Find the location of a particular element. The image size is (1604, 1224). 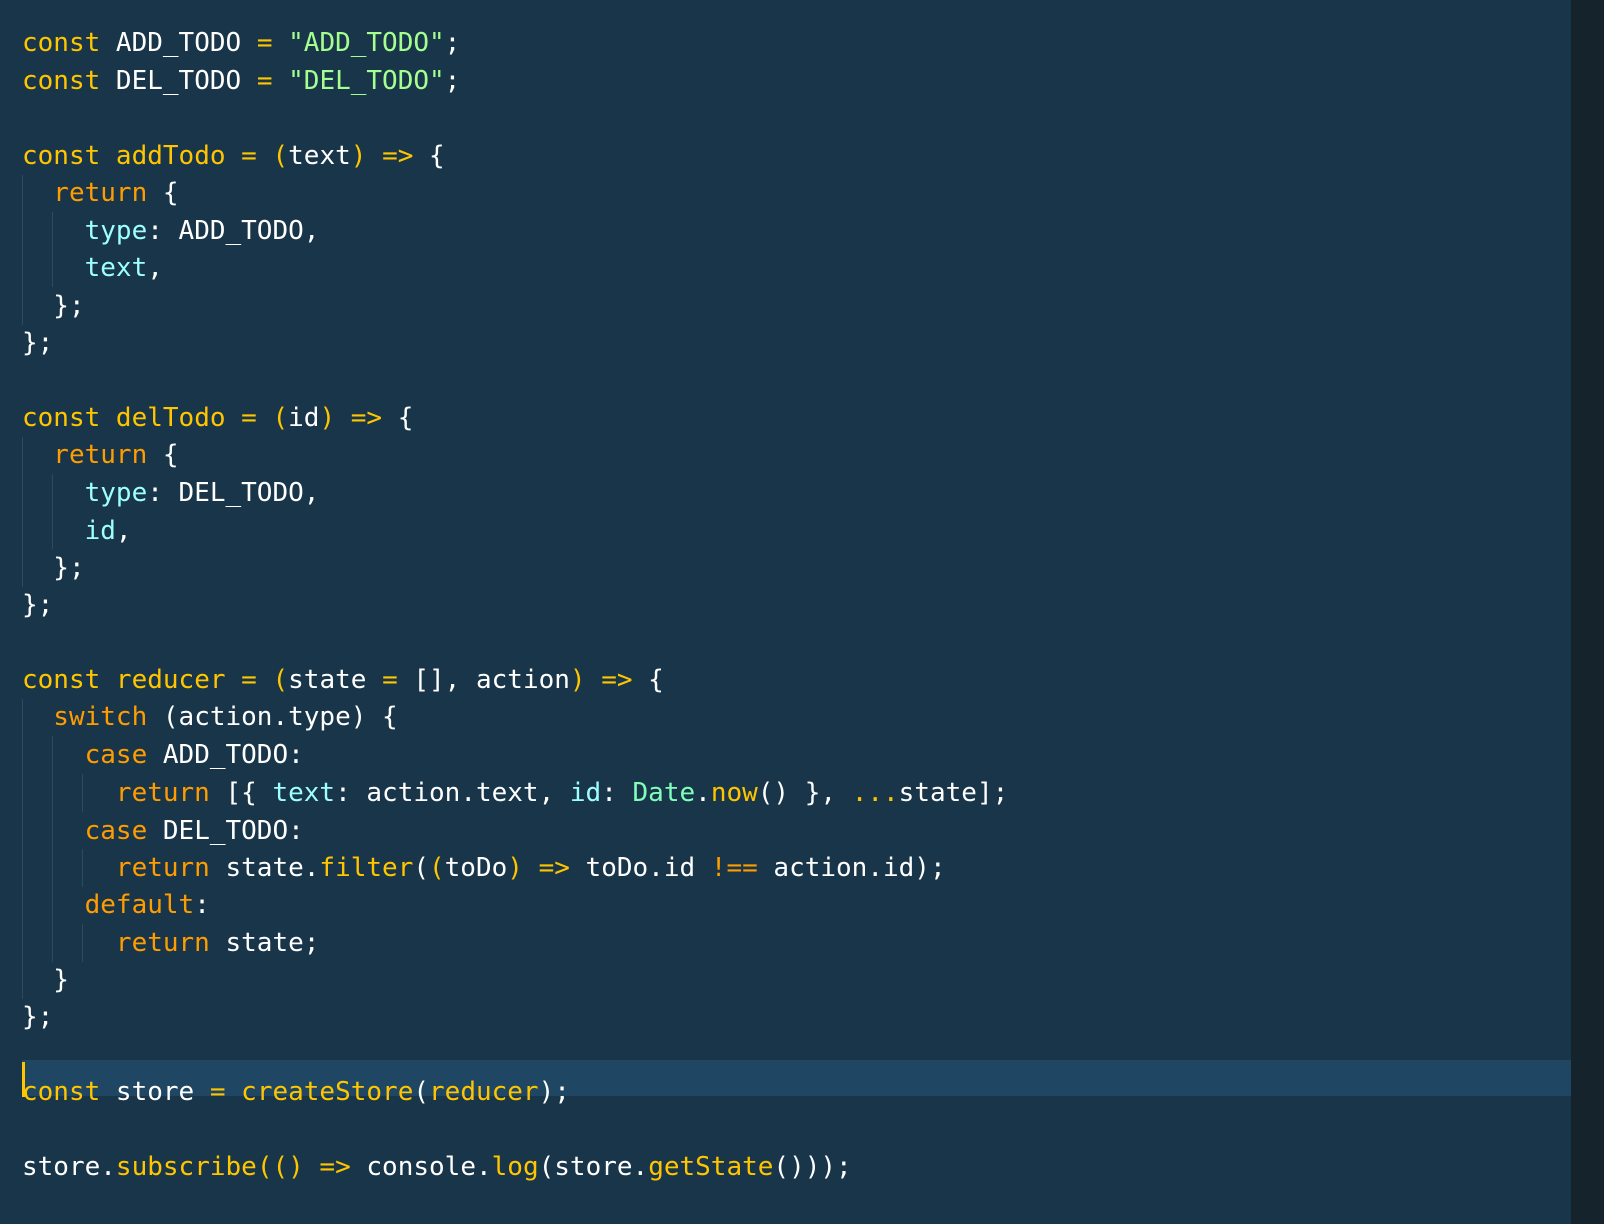

code-token: () }, is located at coordinates (804, 793).